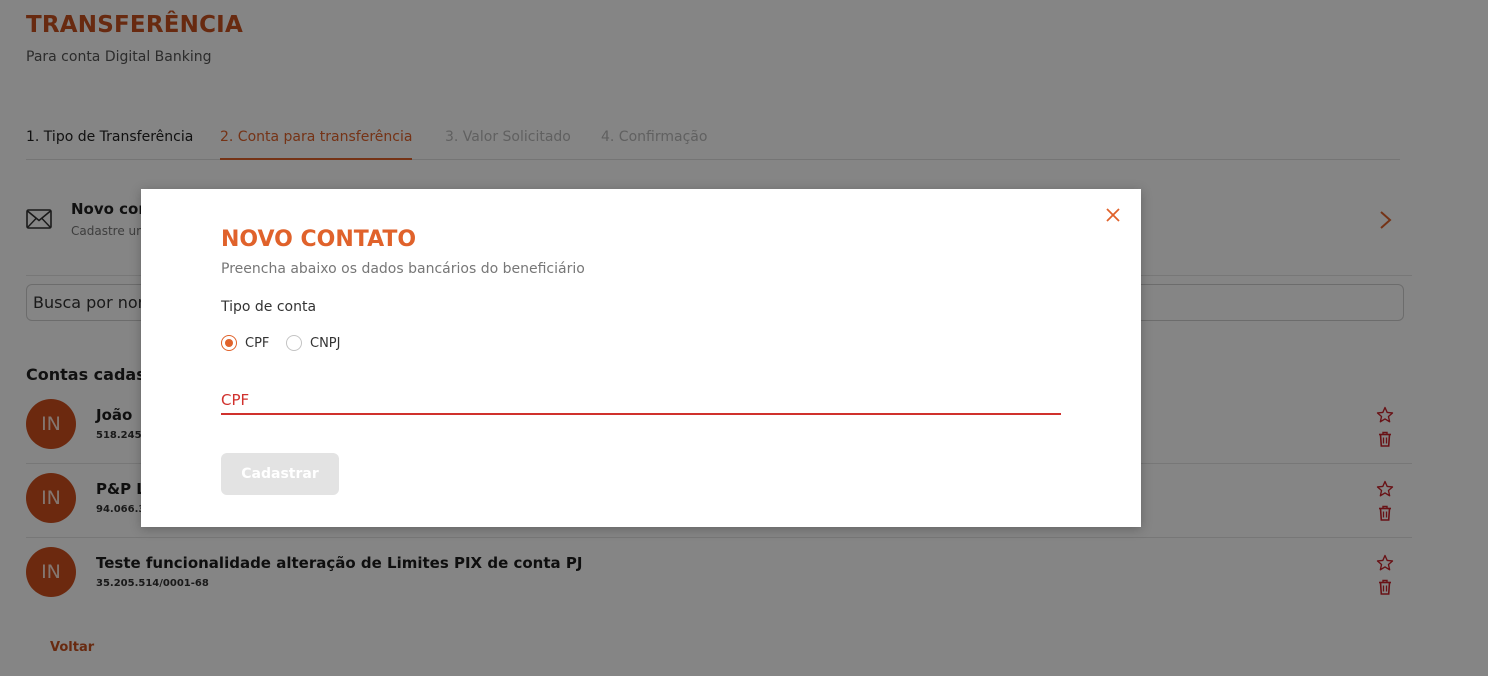 This screenshot has width=1488, height=676. I want to click on radio-cnpj: CNPJ, so click(313, 343).